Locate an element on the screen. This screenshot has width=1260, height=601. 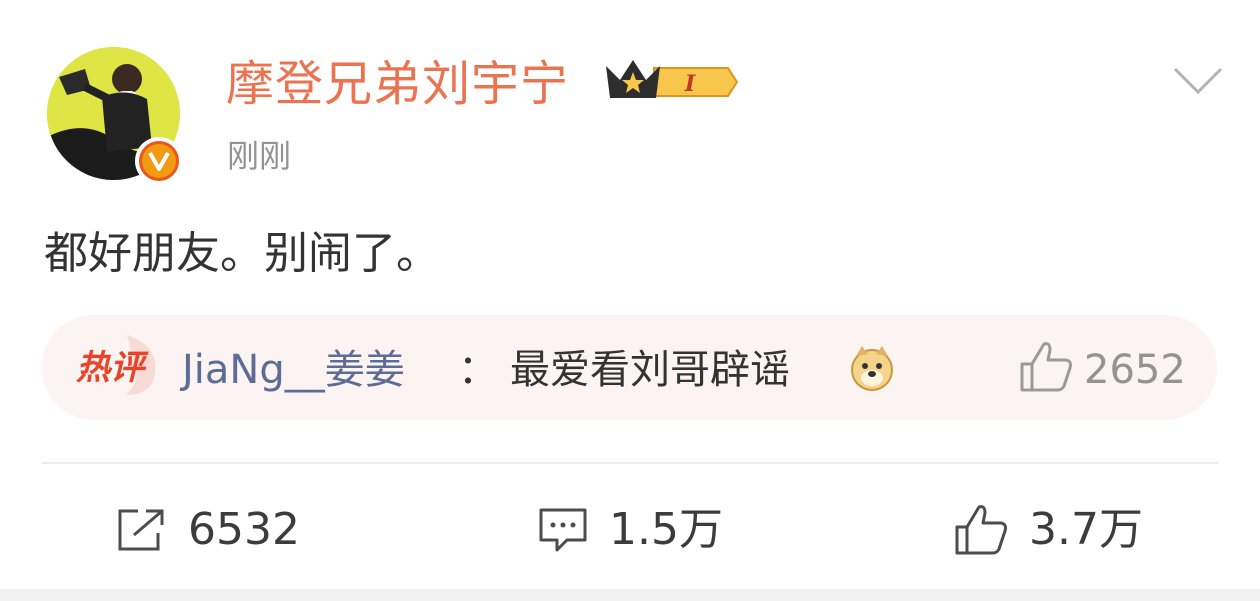
repost-count: 6532 is located at coordinates (244, 529).